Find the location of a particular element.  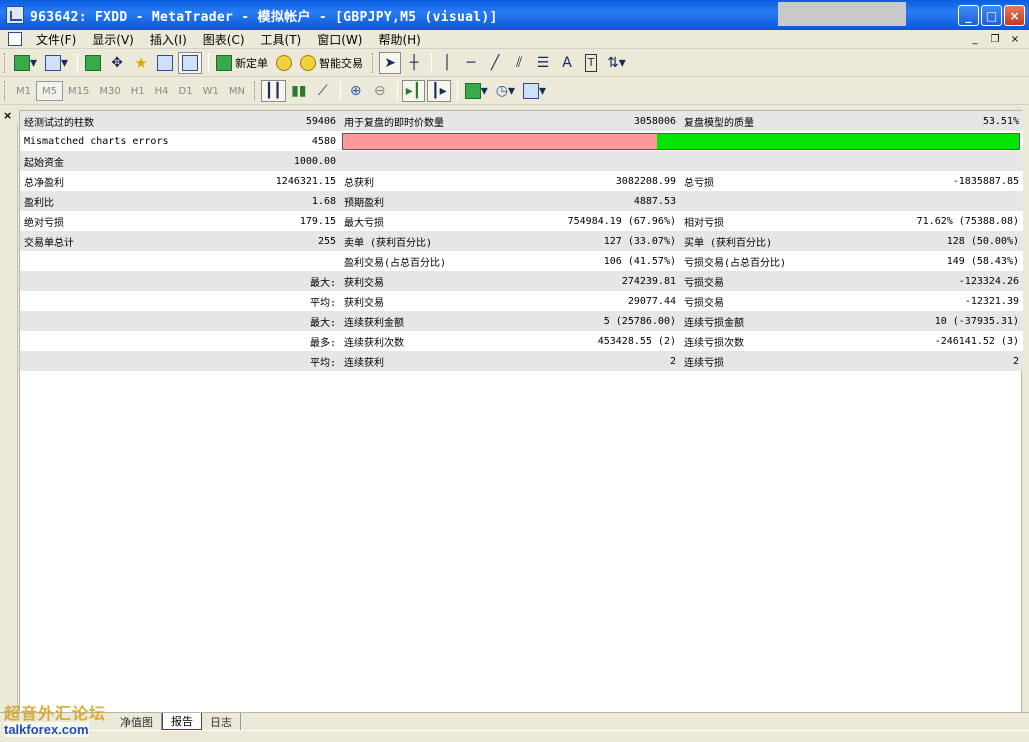

cursor-tool-button: ➤ is located at coordinates (390, 63).